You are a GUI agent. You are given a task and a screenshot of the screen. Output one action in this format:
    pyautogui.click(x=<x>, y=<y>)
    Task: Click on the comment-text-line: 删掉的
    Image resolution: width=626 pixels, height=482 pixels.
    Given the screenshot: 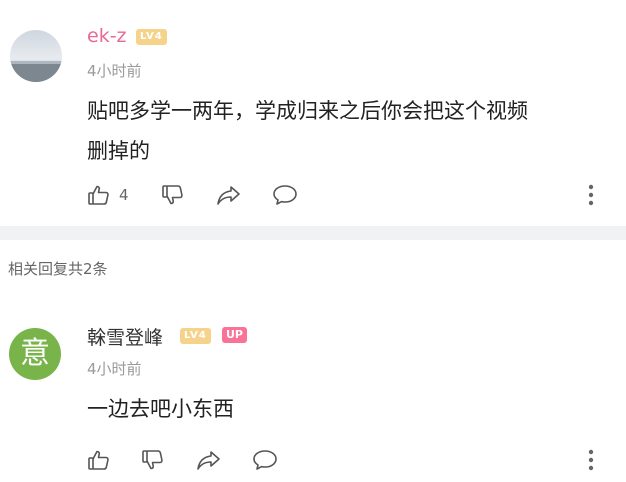 What is the action you would take?
    pyautogui.click(x=118, y=151)
    